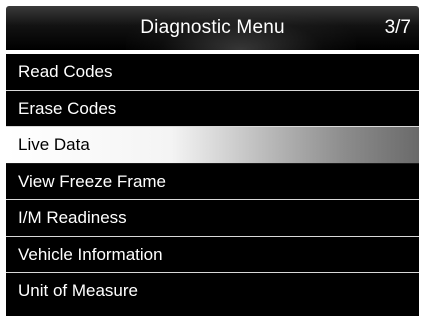 The width and height of the screenshot is (425, 322). I want to click on menu-item-view-freeze-frame: View Freeze Frame, so click(212, 181).